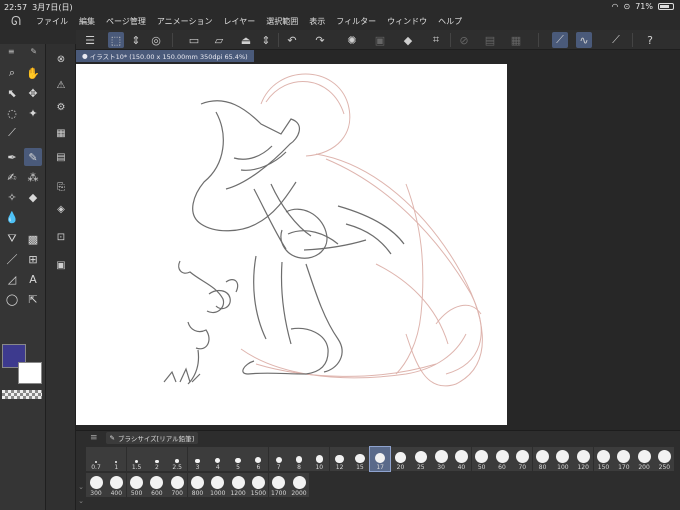 The width and height of the screenshot is (680, 510). I want to click on menu-edit: 編集, so click(87, 21).